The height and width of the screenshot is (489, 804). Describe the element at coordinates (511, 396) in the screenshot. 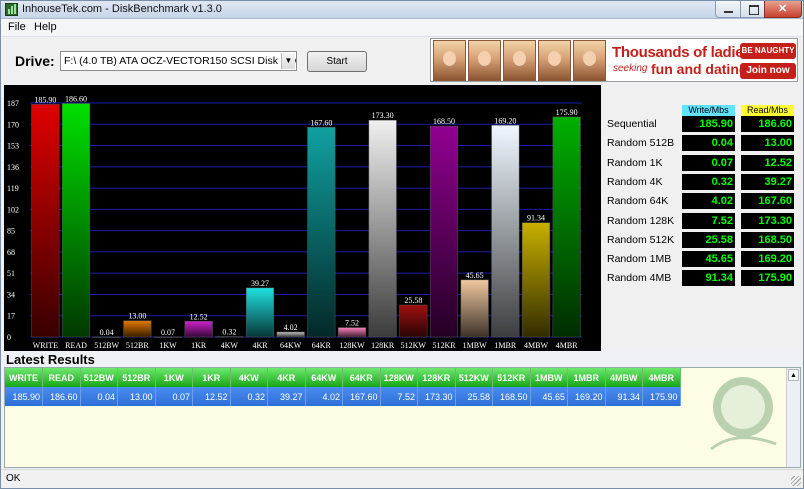

I see `table-cell: 168.50` at that location.